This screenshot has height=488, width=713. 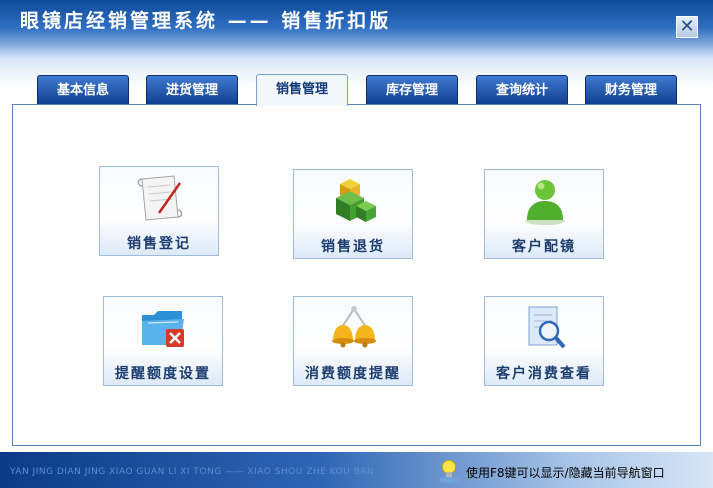 What do you see at coordinates (163, 329) in the screenshot?
I see `folder-tools-icon` at bounding box center [163, 329].